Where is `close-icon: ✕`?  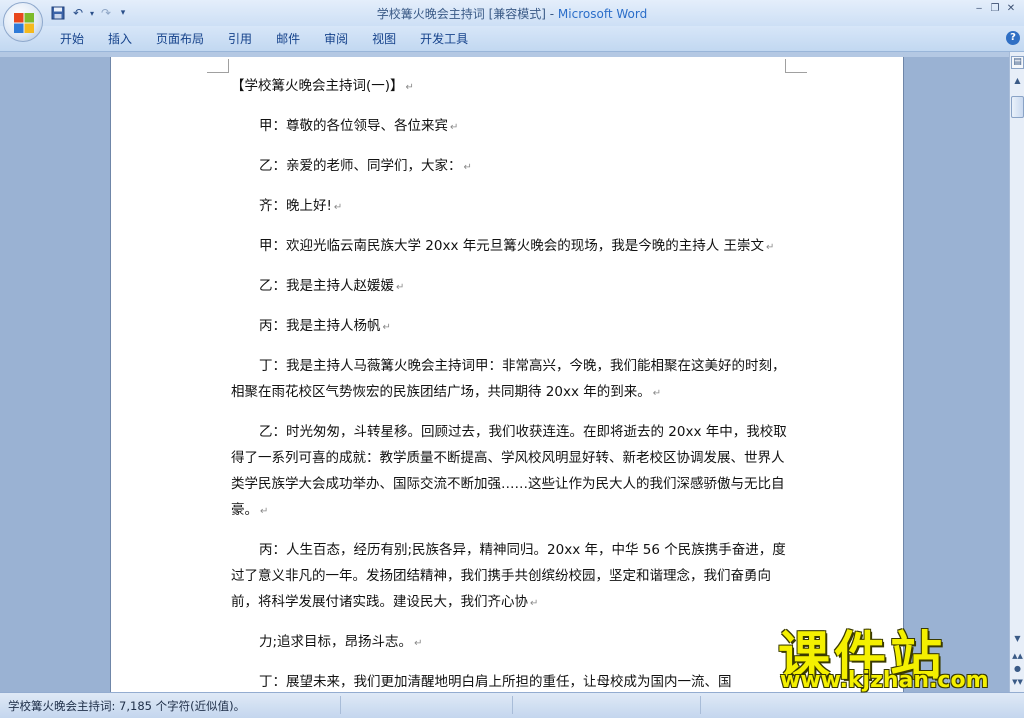 close-icon: ✕ is located at coordinates (1011, 9).